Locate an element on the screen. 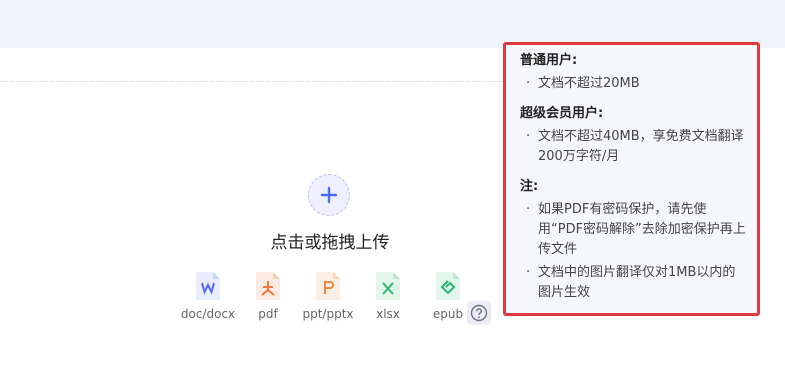 This screenshot has width=785, height=369. list-item: · 如果PDF有密码保护，请先使用“PDF密码解除”去除加密保护再上传文件 is located at coordinates (633, 230).